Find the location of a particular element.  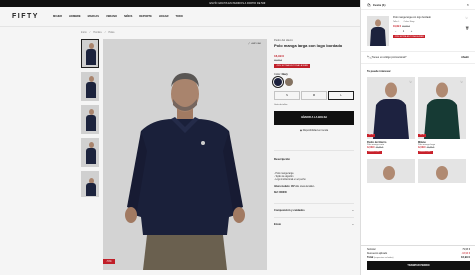

cart-item-promo: -20% EXTRA EN TODA LA WEB is located at coordinates (409, 37).